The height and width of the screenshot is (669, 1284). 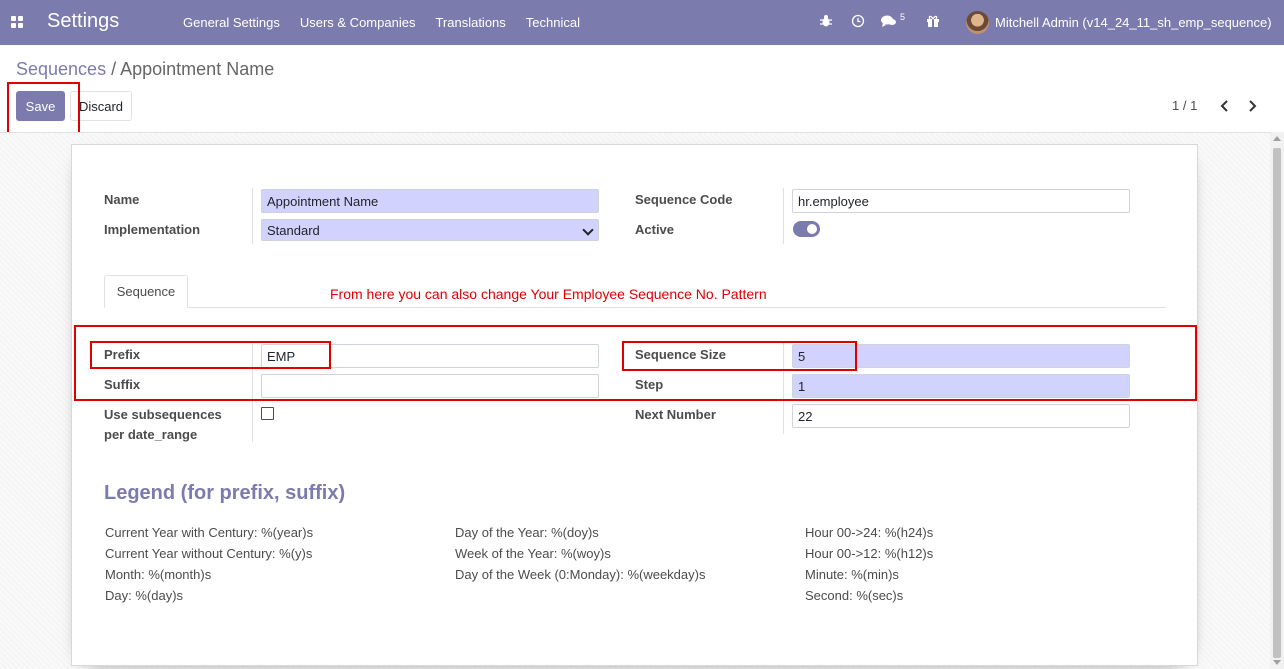 I want to click on menu-users-companies: Users & Companies, so click(x=358, y=22).